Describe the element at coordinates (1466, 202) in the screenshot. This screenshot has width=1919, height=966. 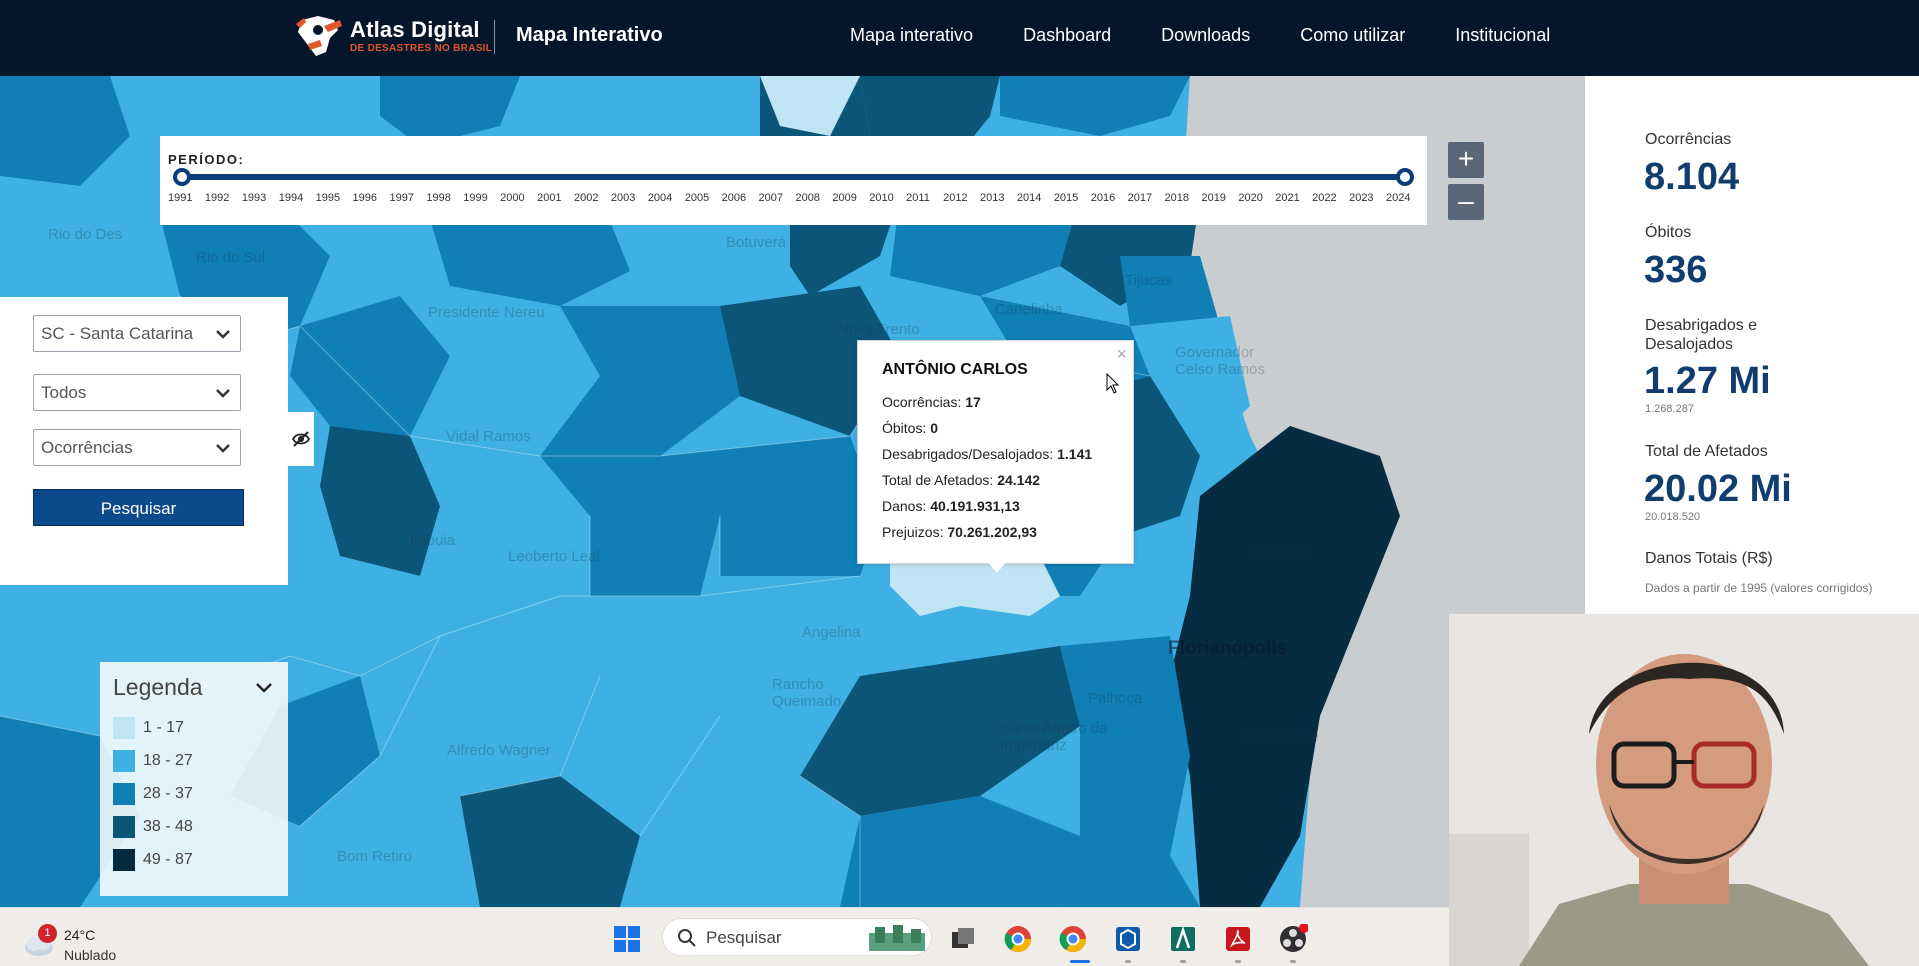
I see `zoom-out-button: –` at that location.